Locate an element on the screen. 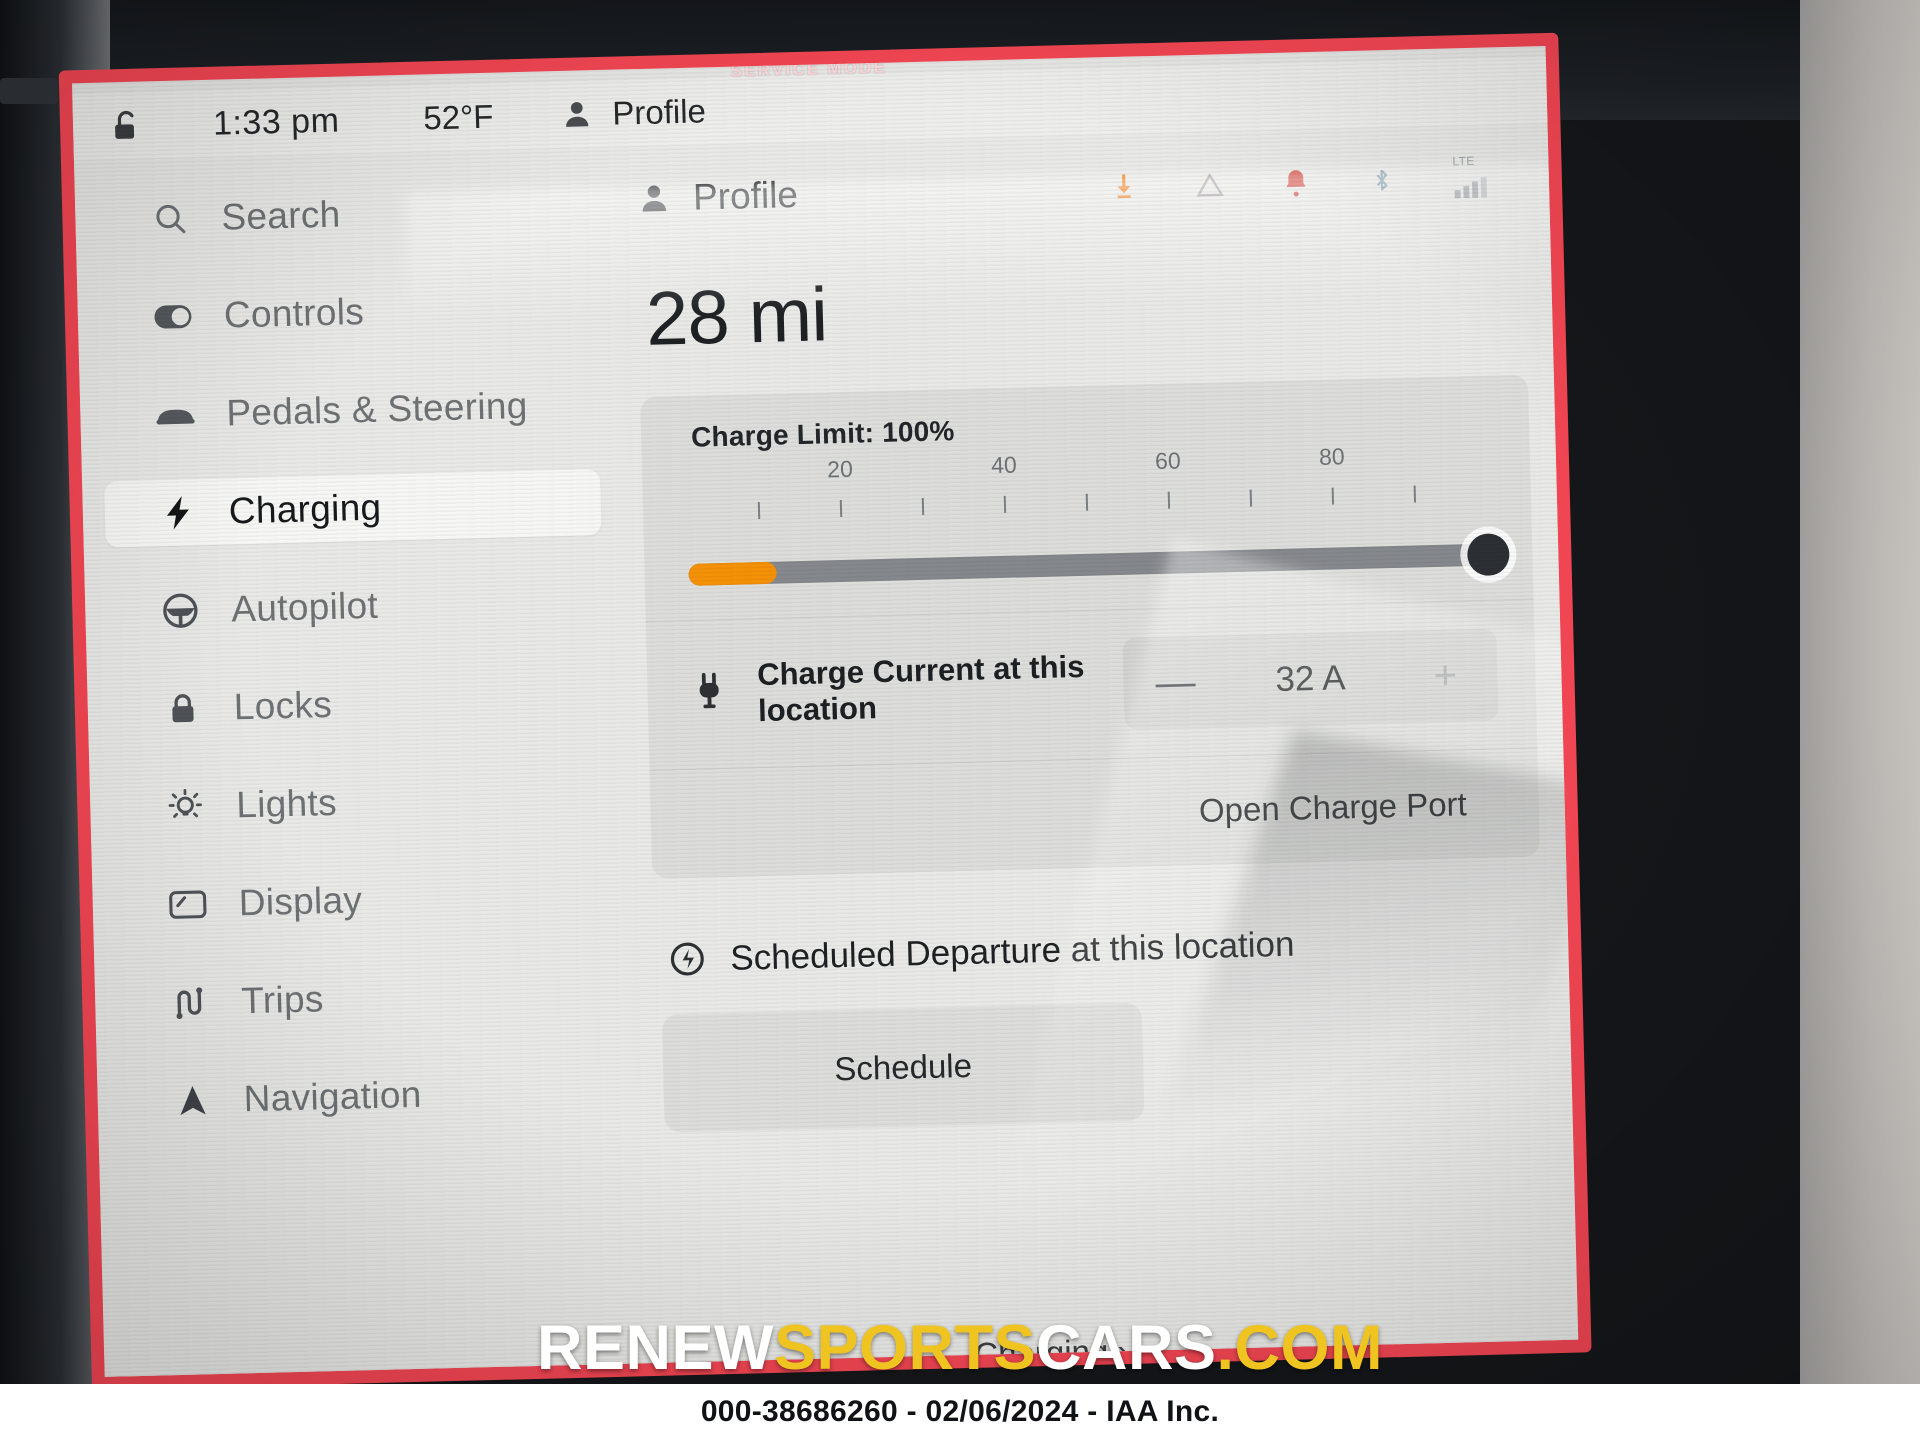  charge-current-label: Charge Current at this location is located at coordinates (920, 688).